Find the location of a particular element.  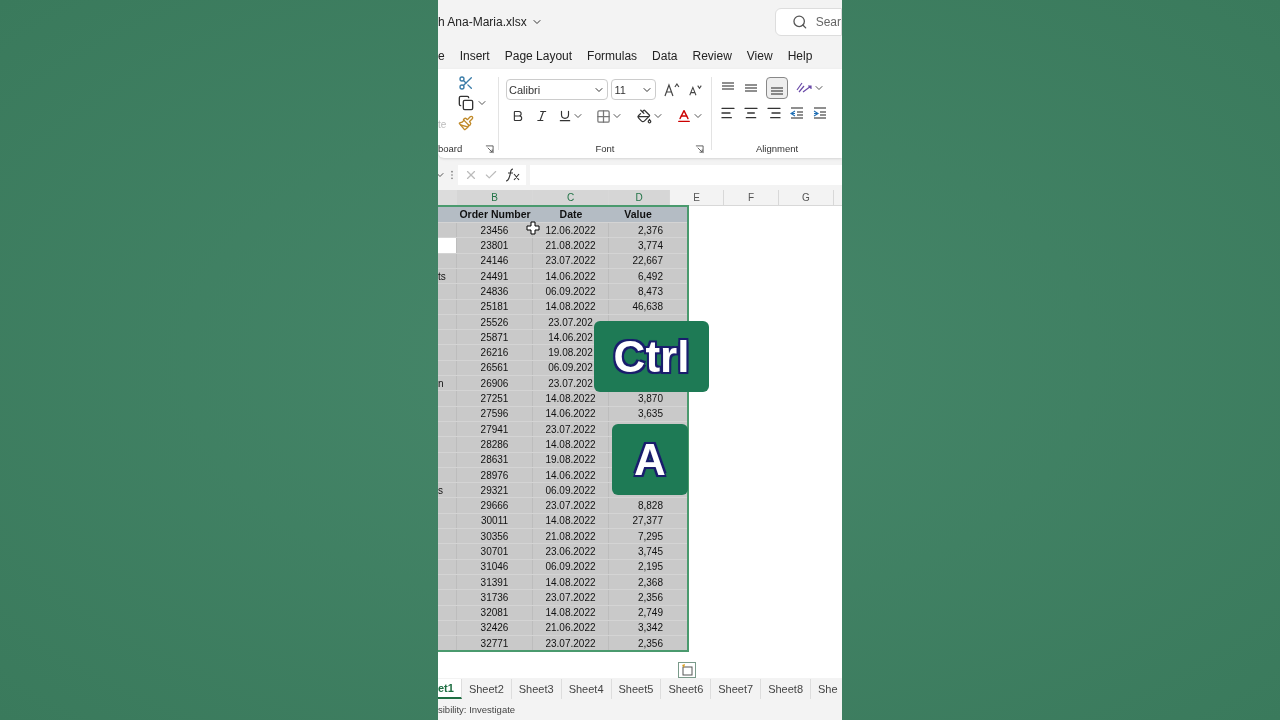

key-overlay: Ctrl is located at coordinates (651, 356).